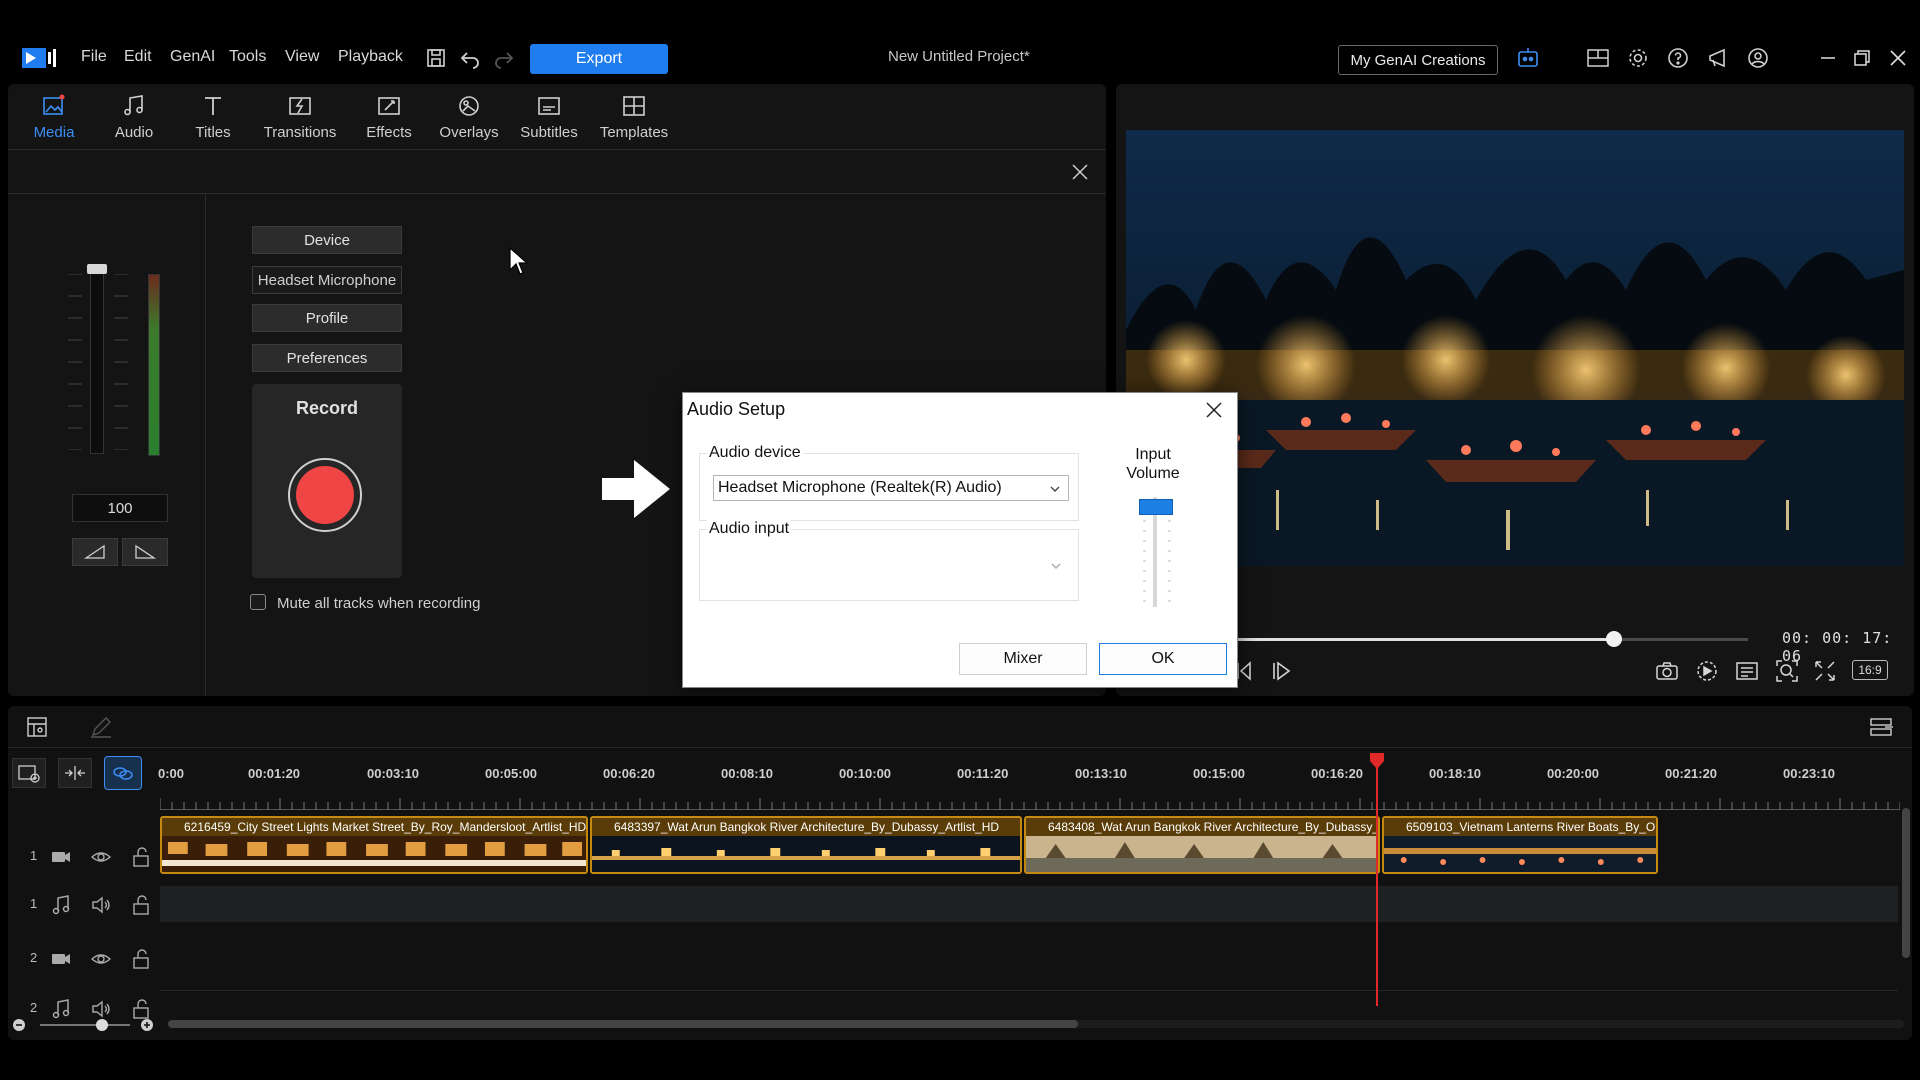 Image resolution: width=1920 pixels, height=1080 pixels. I want to click on settings-gear-icon, so click(1638, 58).